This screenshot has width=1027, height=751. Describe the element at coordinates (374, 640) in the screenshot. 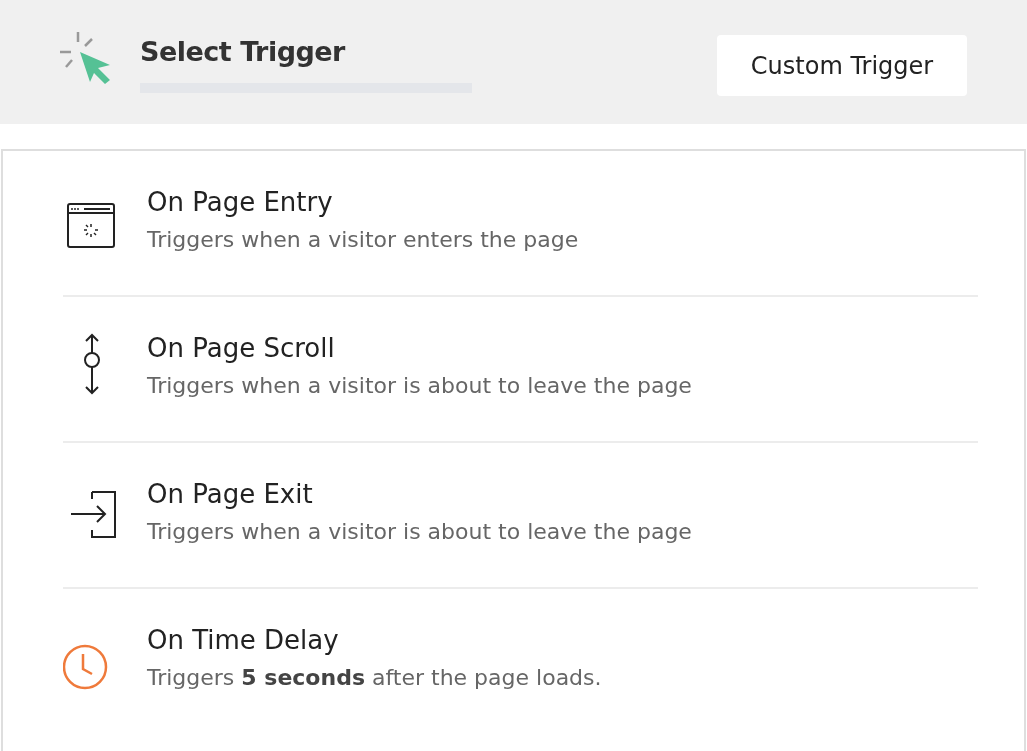

I see `trigger-title: On Time Delay` at that location.